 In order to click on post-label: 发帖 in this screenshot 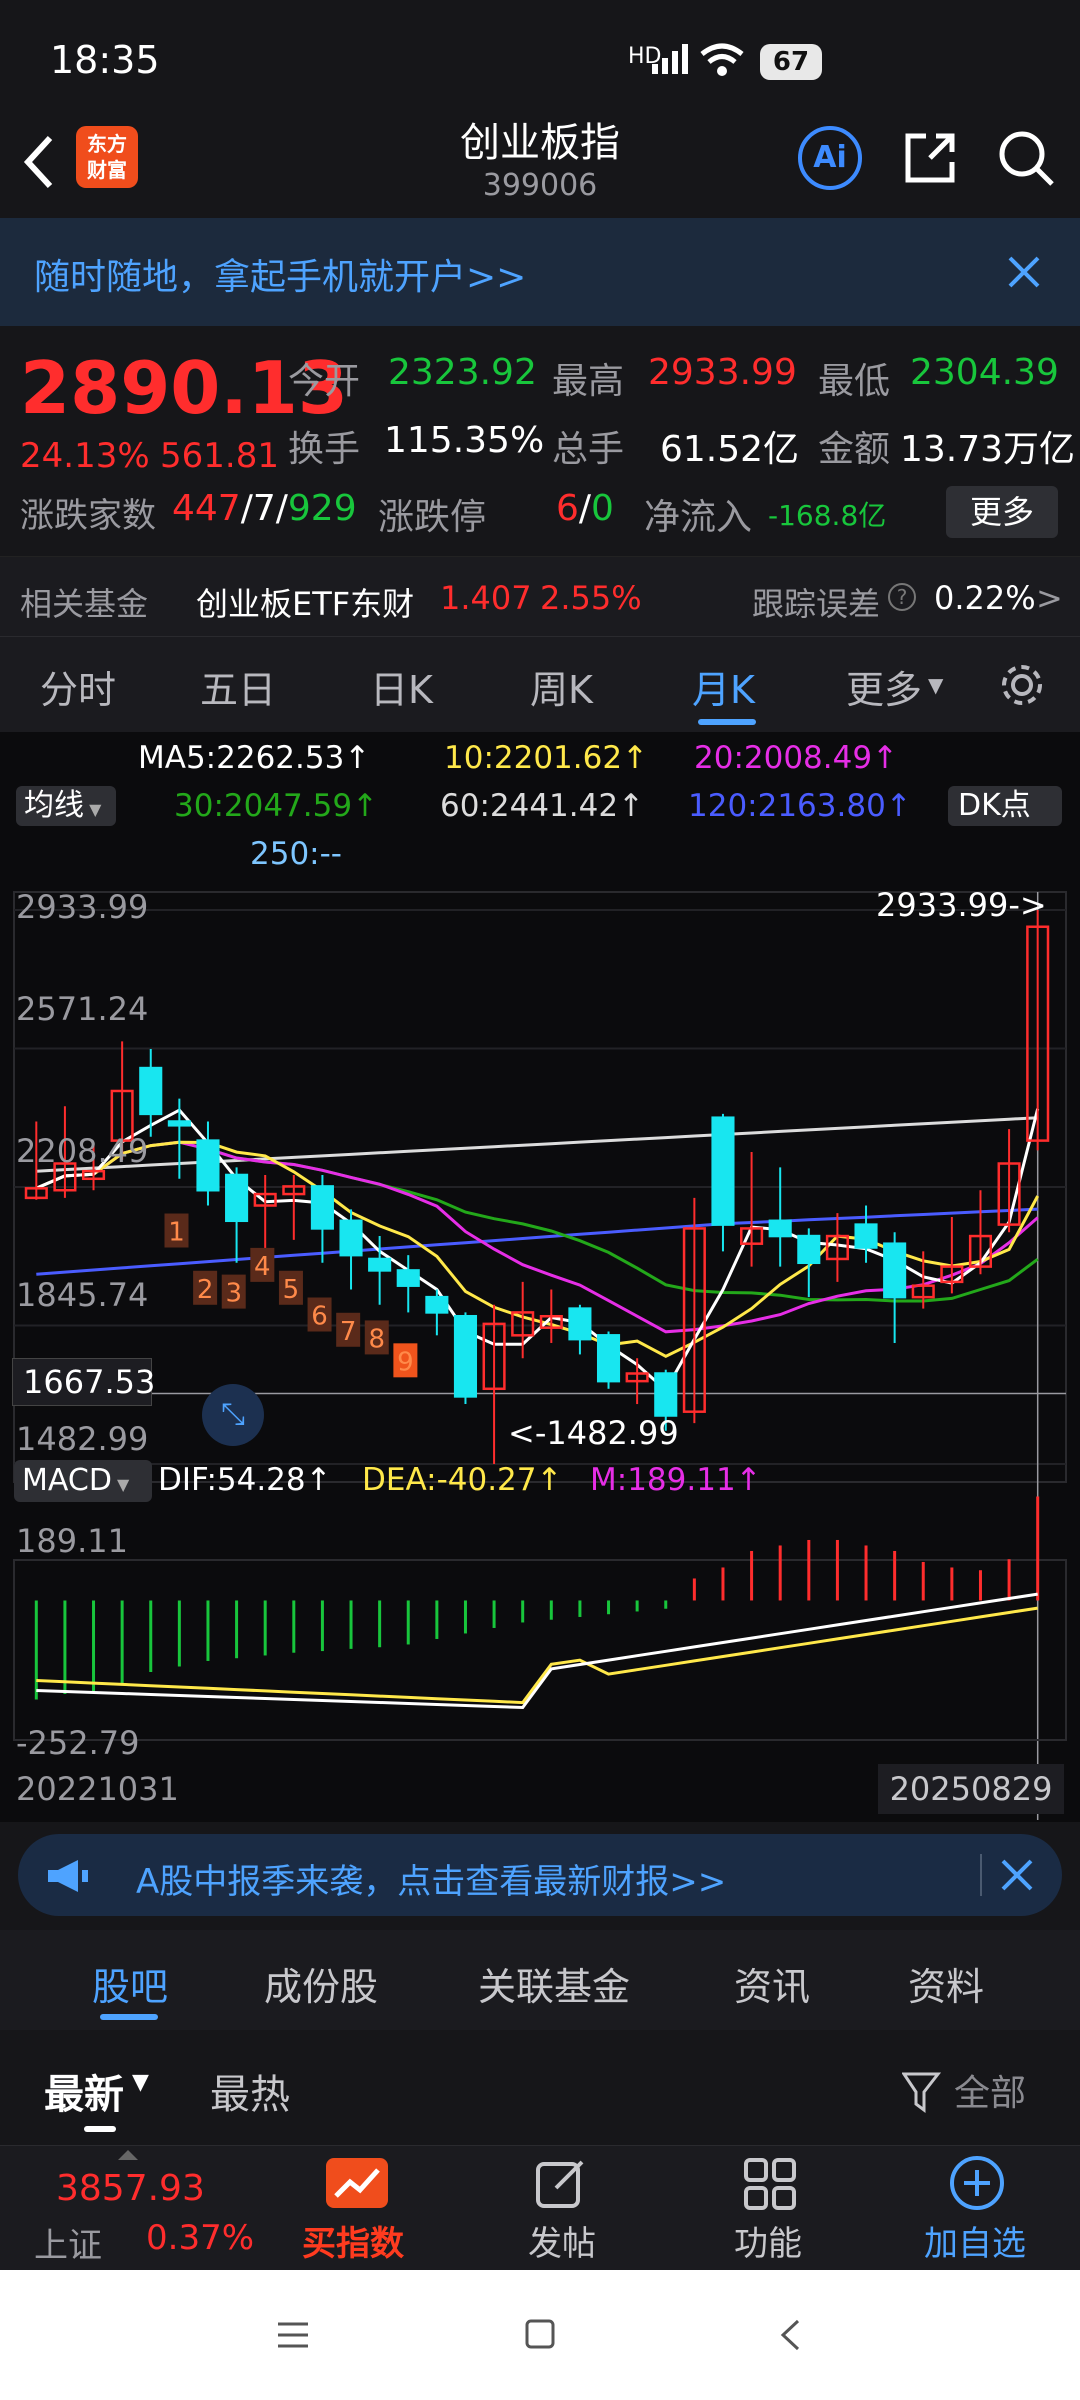, I will do `click(562, 2240)`.